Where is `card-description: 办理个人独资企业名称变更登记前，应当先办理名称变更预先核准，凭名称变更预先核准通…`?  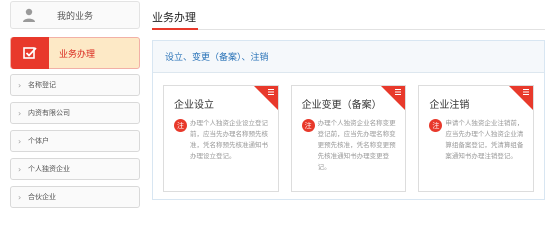
card-description: 办理个人独资企业名称变更登记前，应当先办理名称变更预先核准，凭名称变更预先核准通… is located at coordinates (356, 145).